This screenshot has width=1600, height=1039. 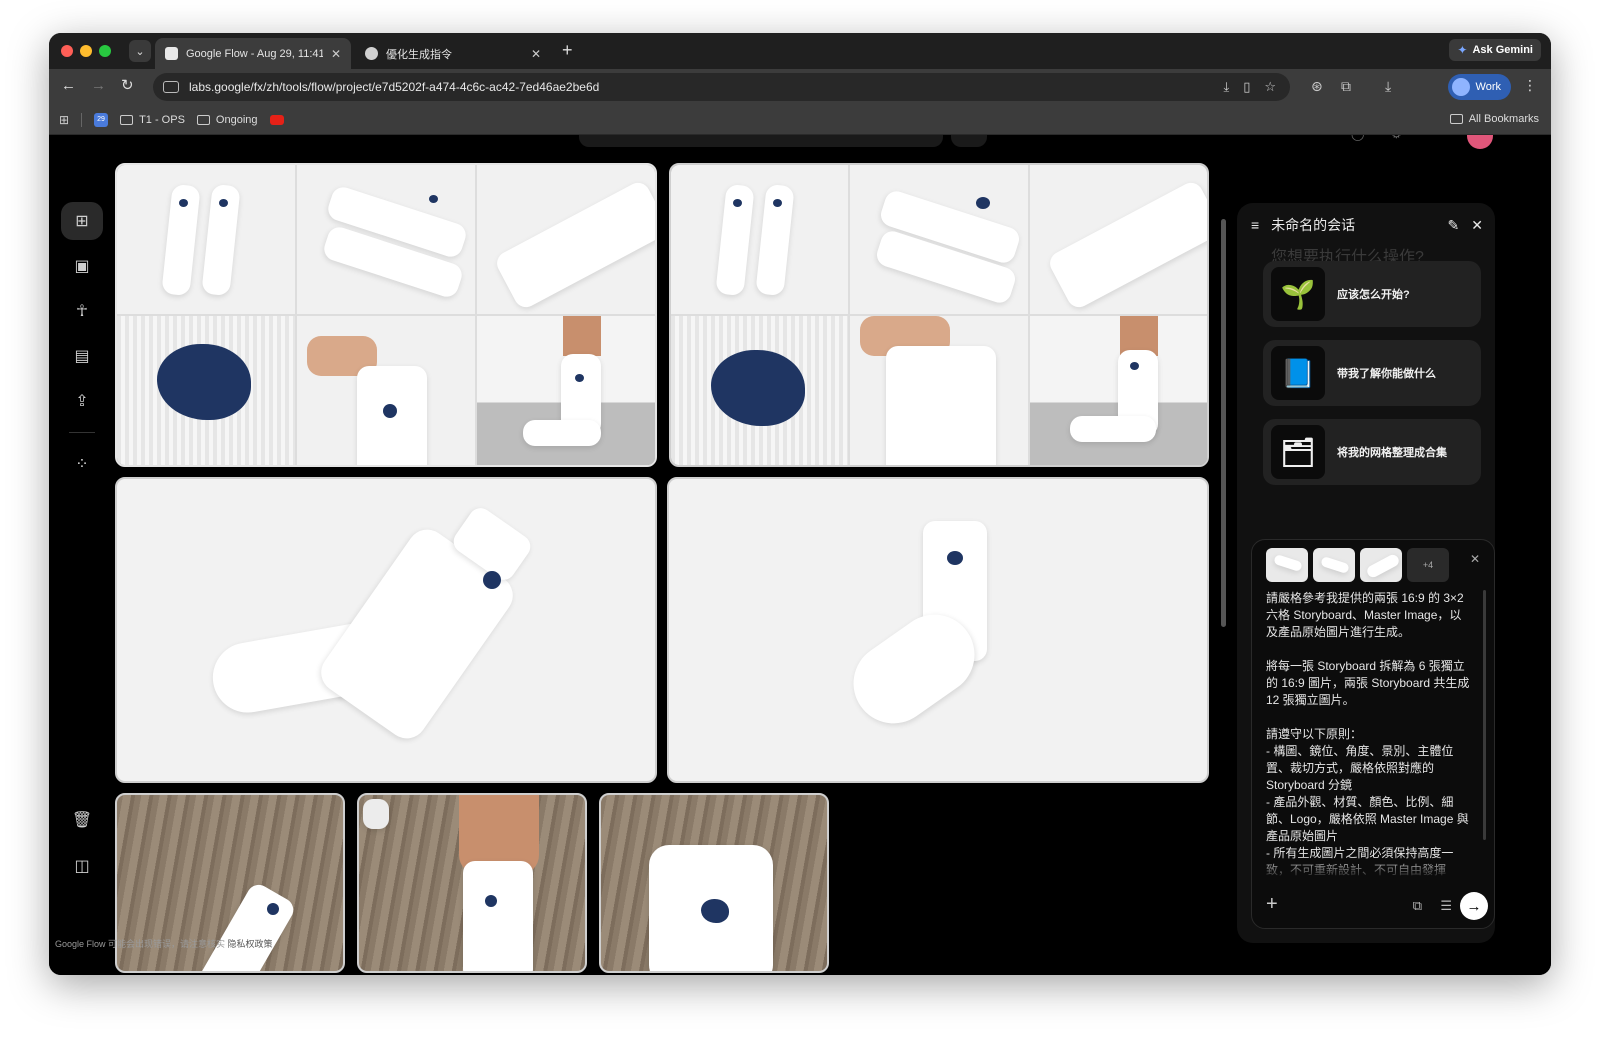 I want to click on suggestion-organize-collection: 🗂 将我的网格整理成合集, so click(x=1372, y=452).